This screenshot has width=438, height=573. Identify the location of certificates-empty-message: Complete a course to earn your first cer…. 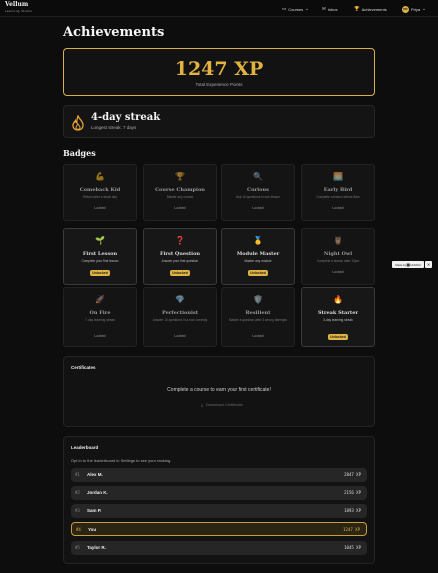
(219, 390).